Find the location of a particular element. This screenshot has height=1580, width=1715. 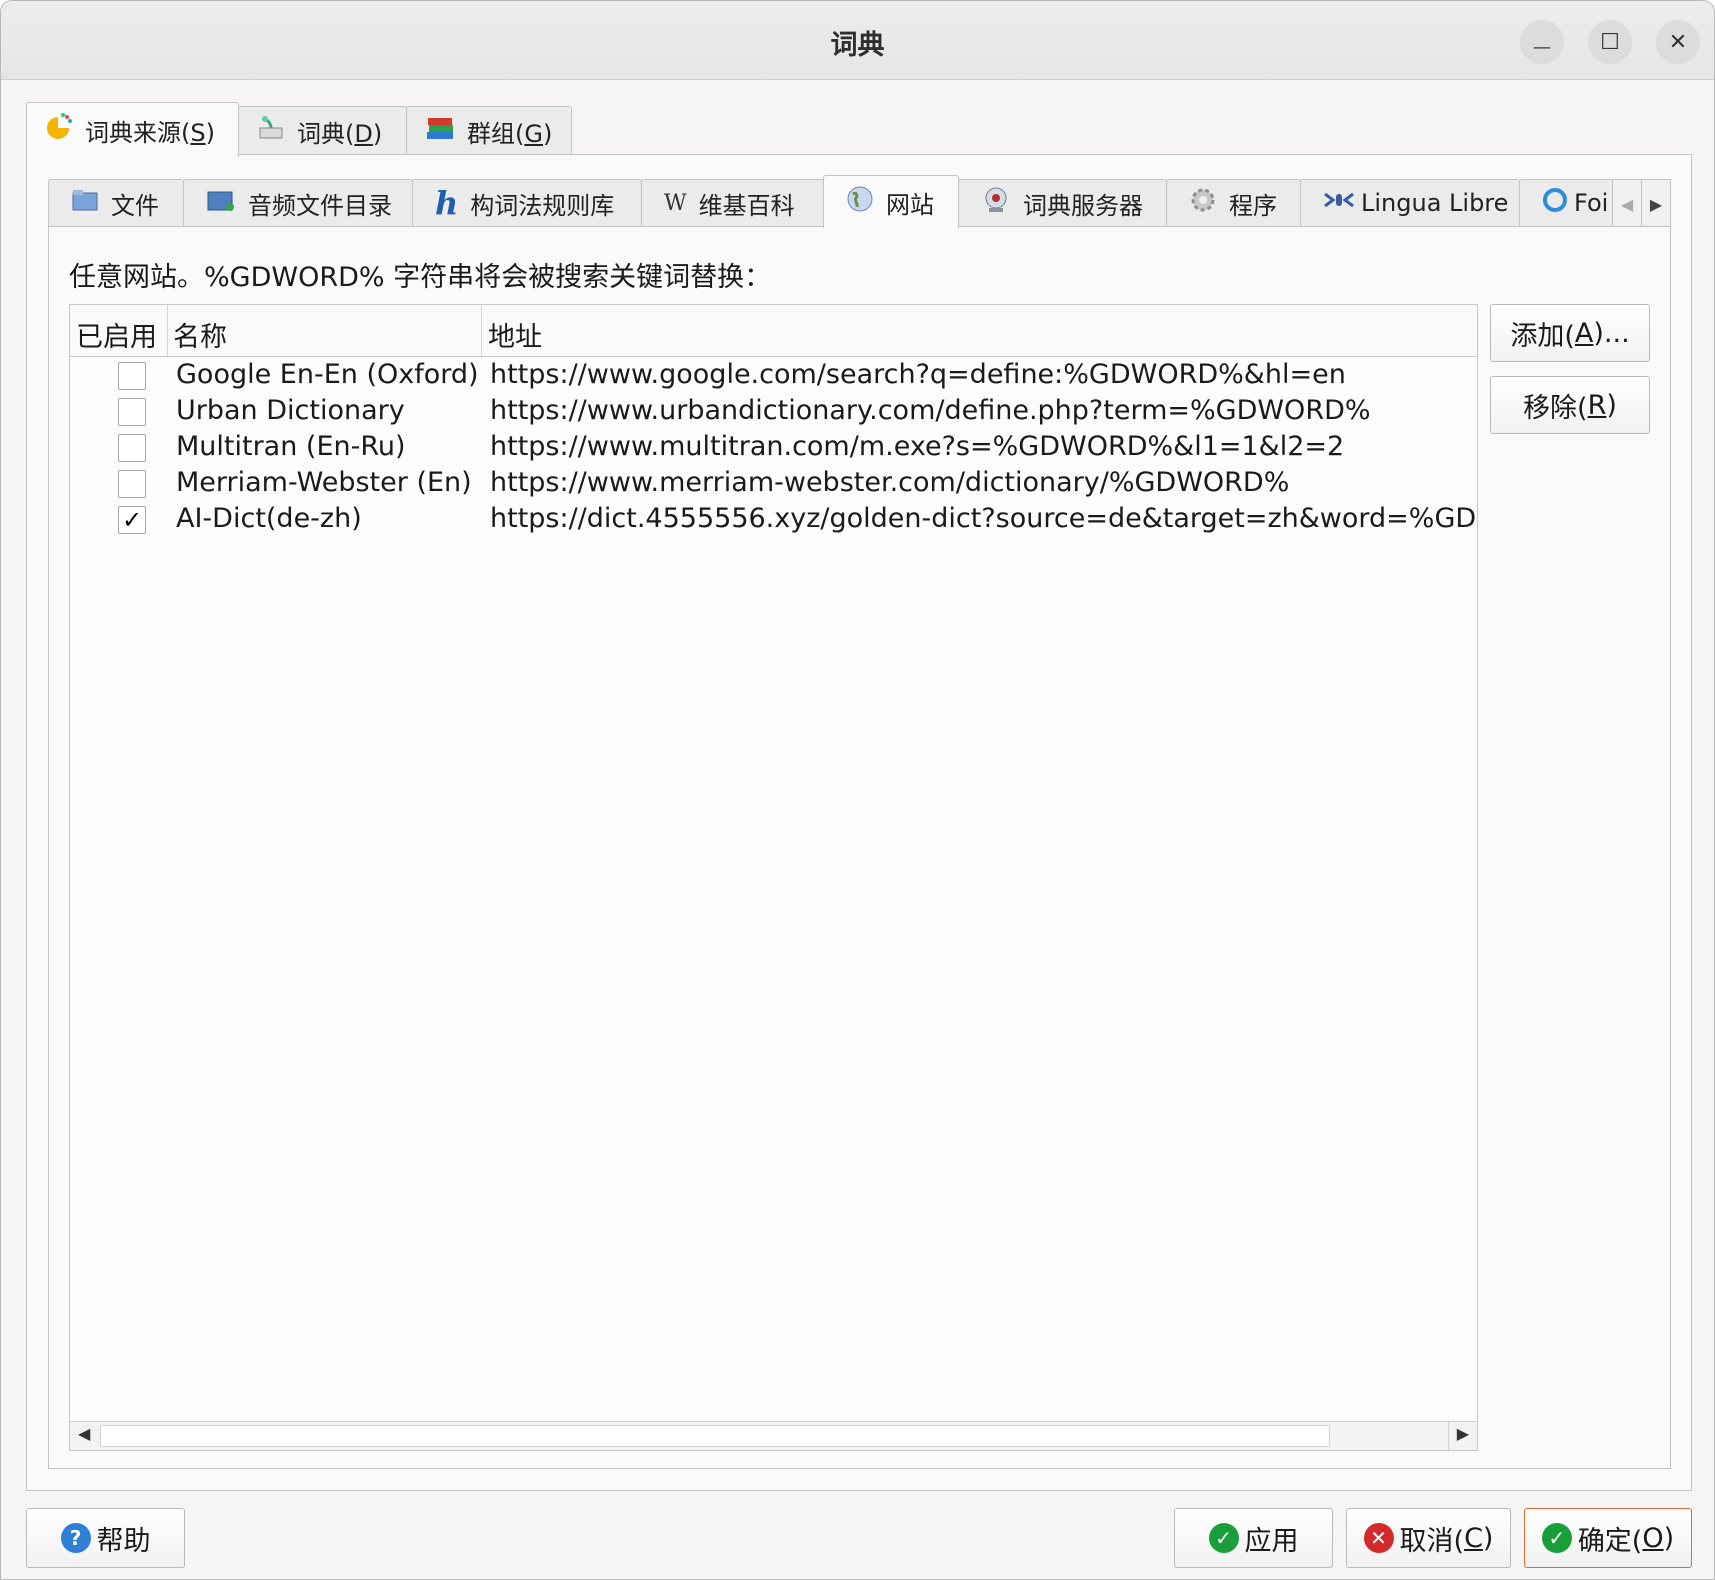

tab-websites: 网站 is located at coordinates (891, 201).